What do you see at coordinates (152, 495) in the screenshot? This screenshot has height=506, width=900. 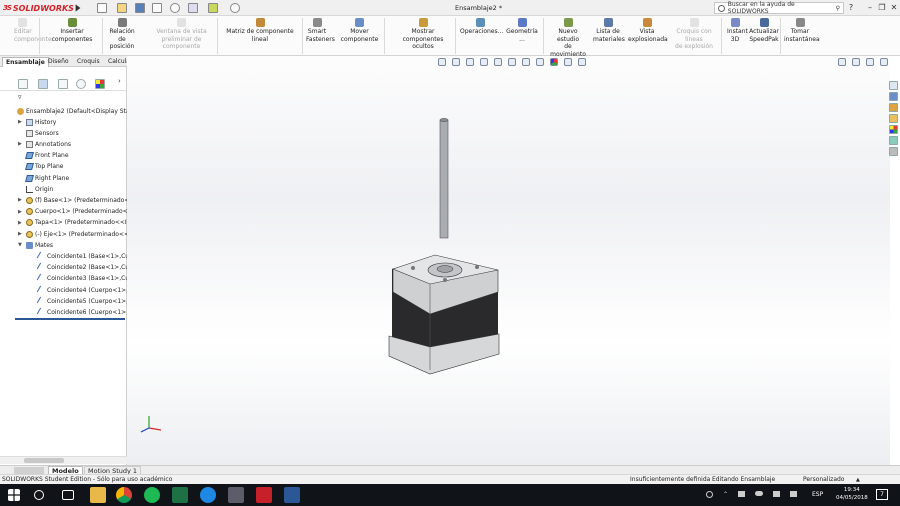 I see `spotify-icon` at bounding box center [152, 495].